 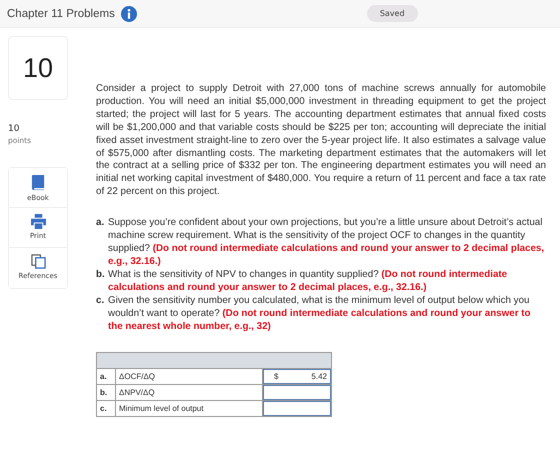 What do you see at coordinates (106, 392) in the screenshot?
I see `table-cell: b.` at bounding box center [106, 392].